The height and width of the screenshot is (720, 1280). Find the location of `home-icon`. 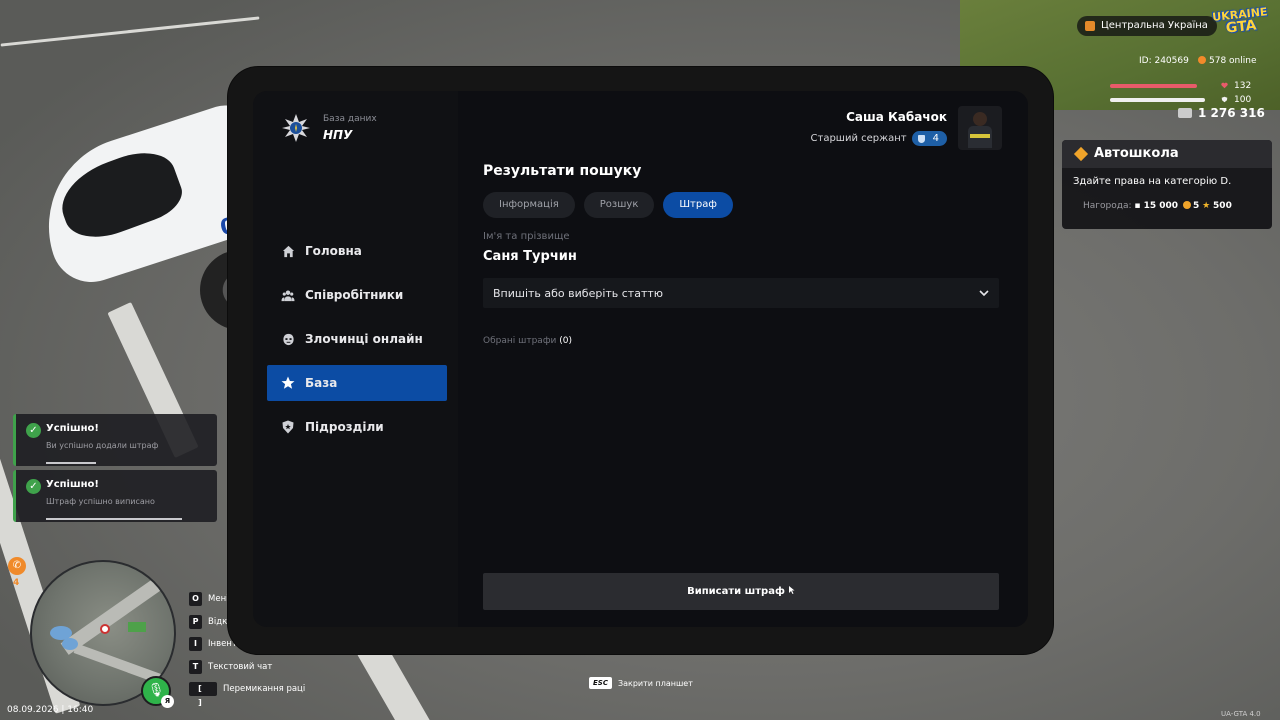

home-icon is located at coordinates (288, 251).